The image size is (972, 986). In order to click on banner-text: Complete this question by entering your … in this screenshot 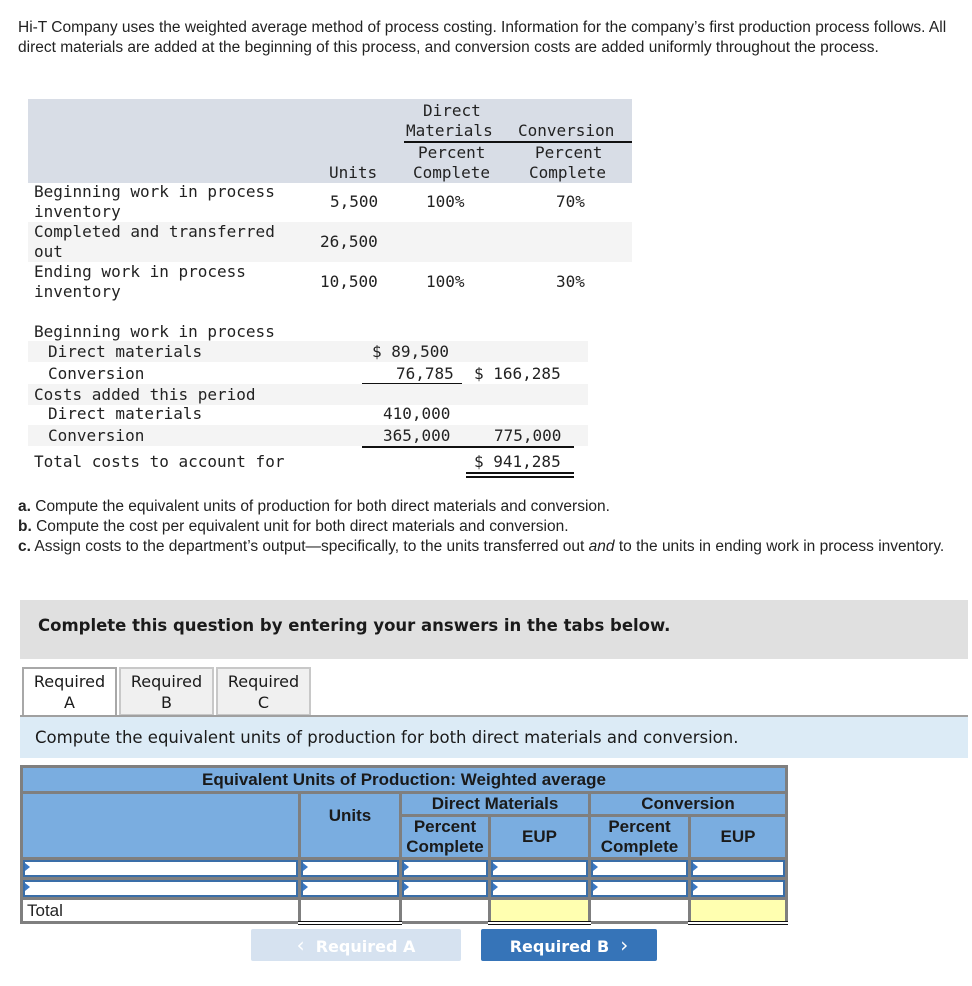, I will do `click(354, 625)`.